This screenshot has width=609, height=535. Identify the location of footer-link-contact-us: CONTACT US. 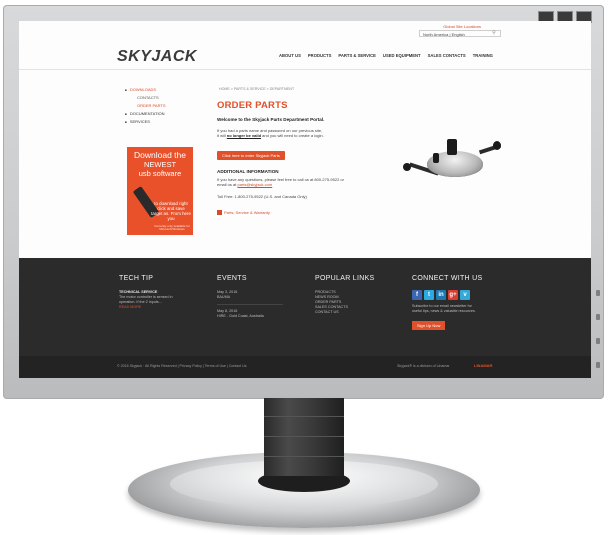
(345, 312).